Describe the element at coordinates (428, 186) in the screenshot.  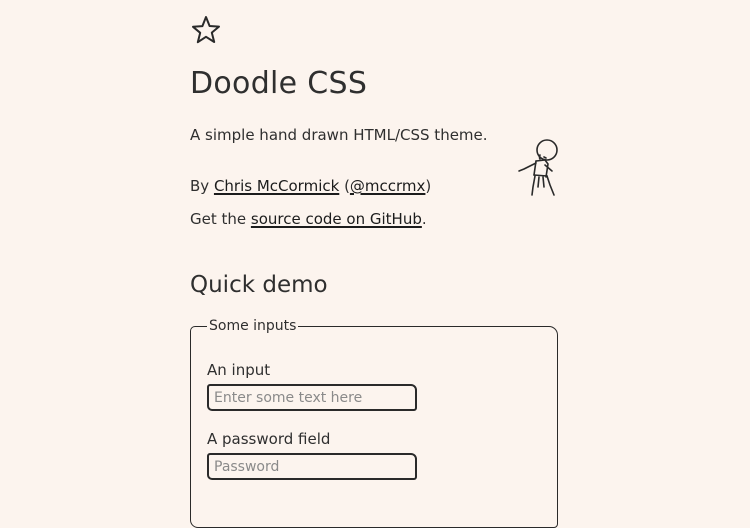
I see `handle-close: )` at that location.